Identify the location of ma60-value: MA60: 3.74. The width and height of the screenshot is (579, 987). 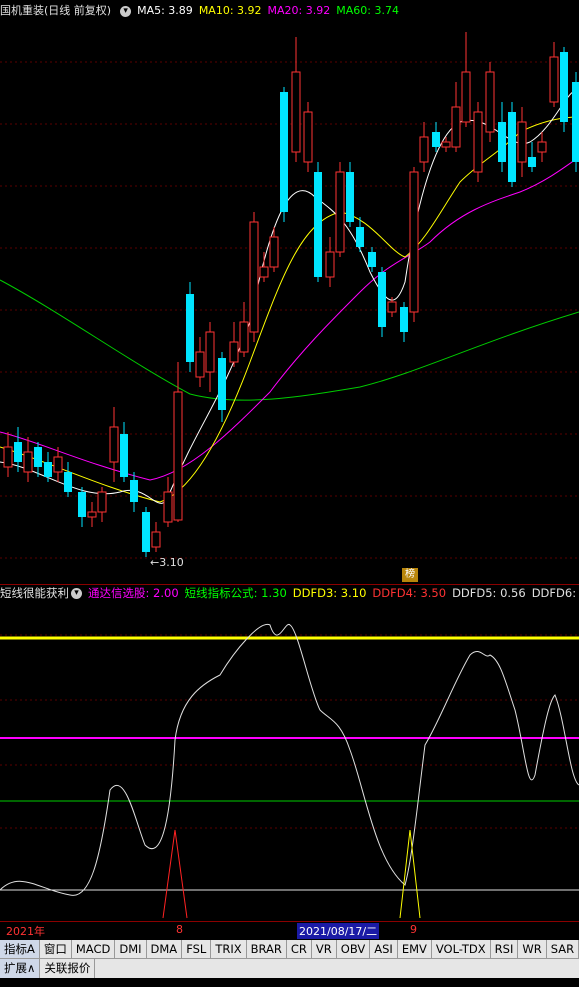
(367, 10).